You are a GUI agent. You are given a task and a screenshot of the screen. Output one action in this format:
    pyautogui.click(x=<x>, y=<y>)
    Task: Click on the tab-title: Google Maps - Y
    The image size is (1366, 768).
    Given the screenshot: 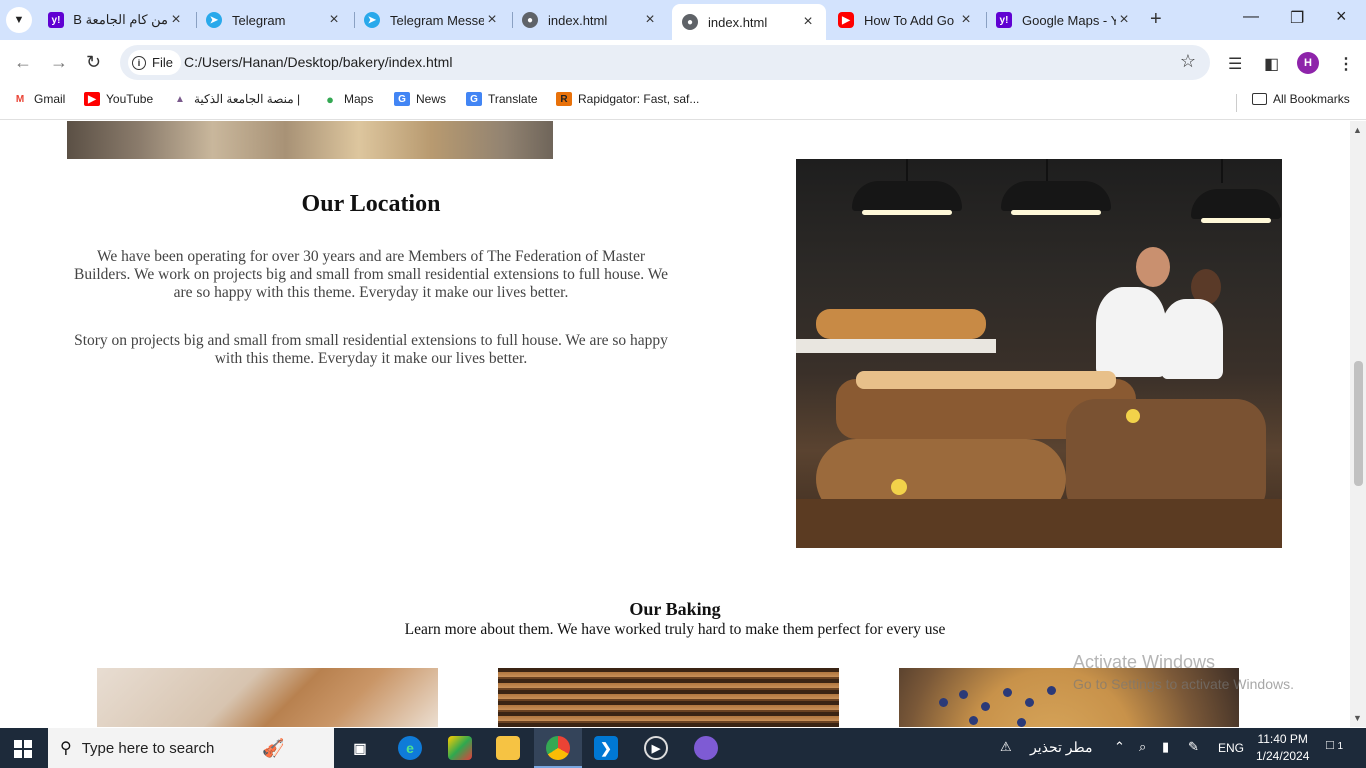 What is the action you would take?
    pyautogui.click(x=1069, y=20)
    